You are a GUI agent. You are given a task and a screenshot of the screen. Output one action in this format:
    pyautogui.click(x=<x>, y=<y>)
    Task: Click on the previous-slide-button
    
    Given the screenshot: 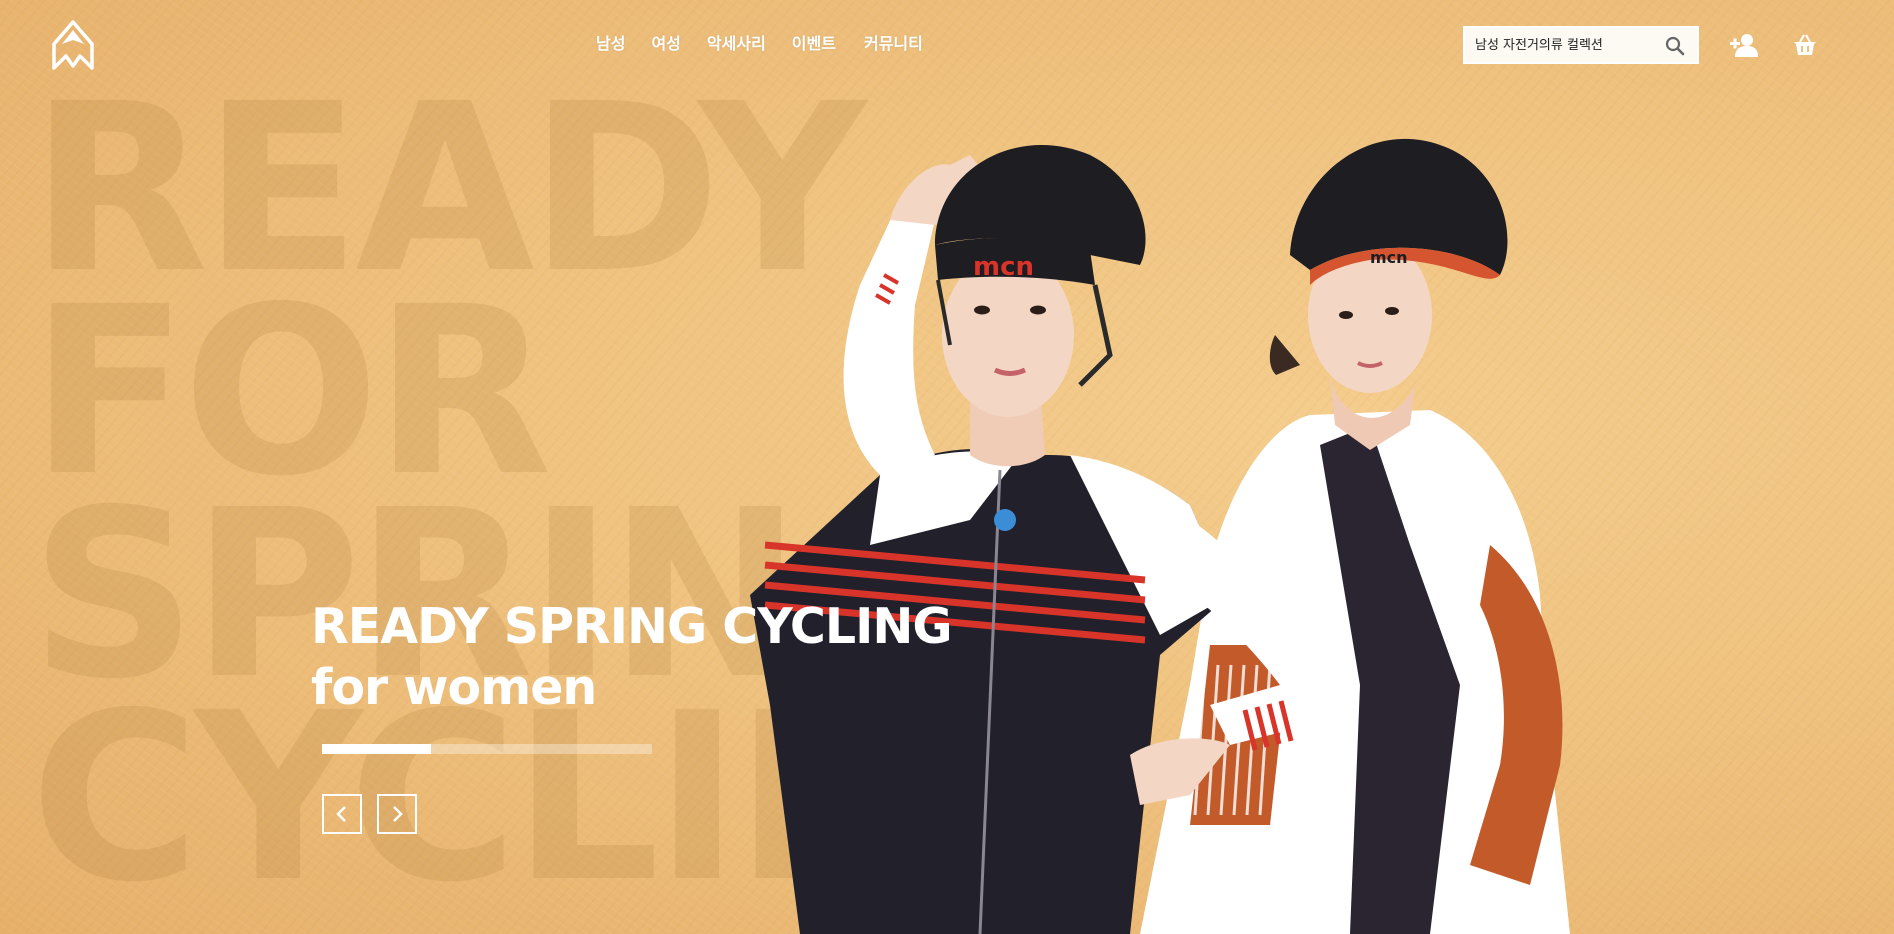 What is the action you would take?
    pyautogui.click(x=342, y=814)
    